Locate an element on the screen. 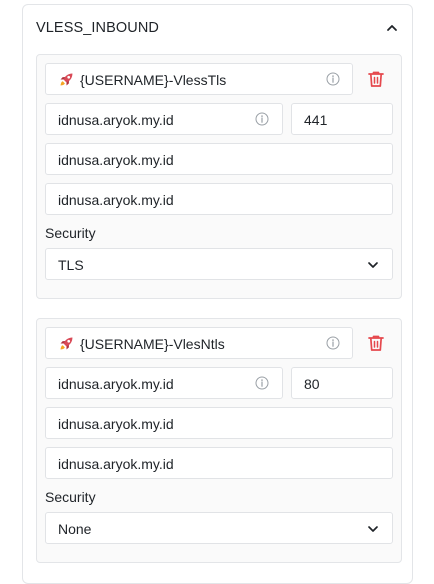 This screenshot has height=584, width=434. inbound-name-field: {USERNAME}-VlessTls is located at coordinates (199, 79).